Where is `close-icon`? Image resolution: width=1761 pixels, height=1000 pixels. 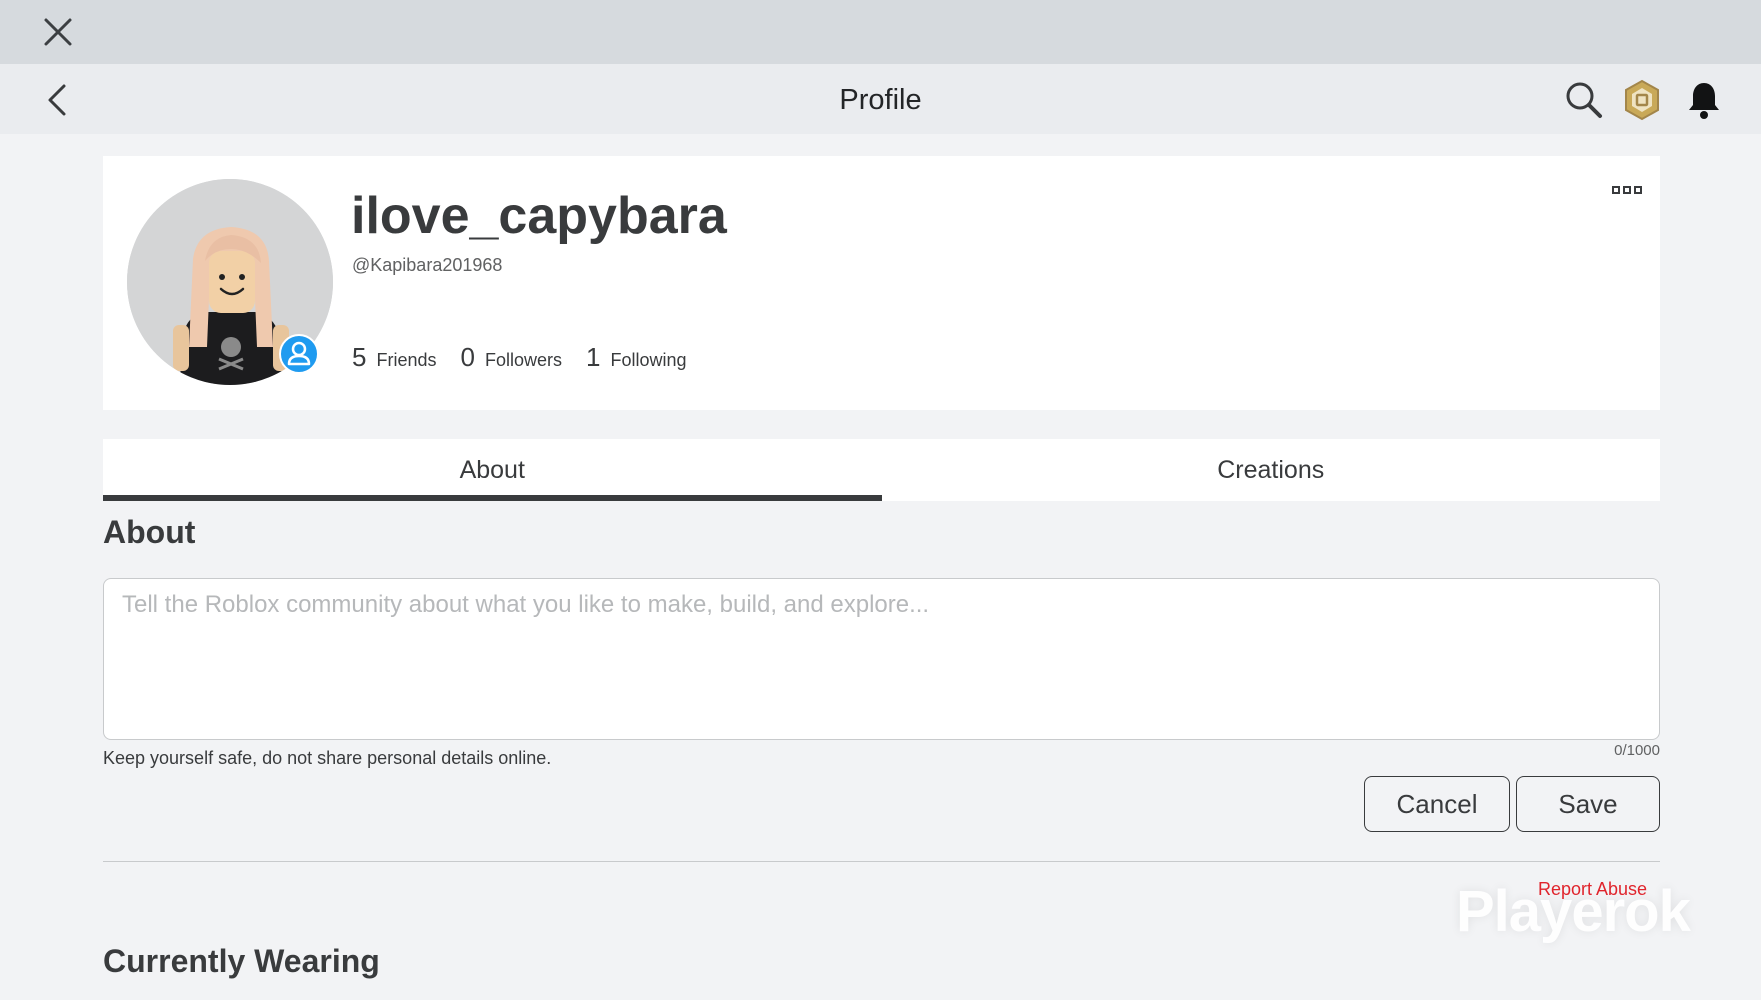 close-icon is located at coordinates (58, 32).